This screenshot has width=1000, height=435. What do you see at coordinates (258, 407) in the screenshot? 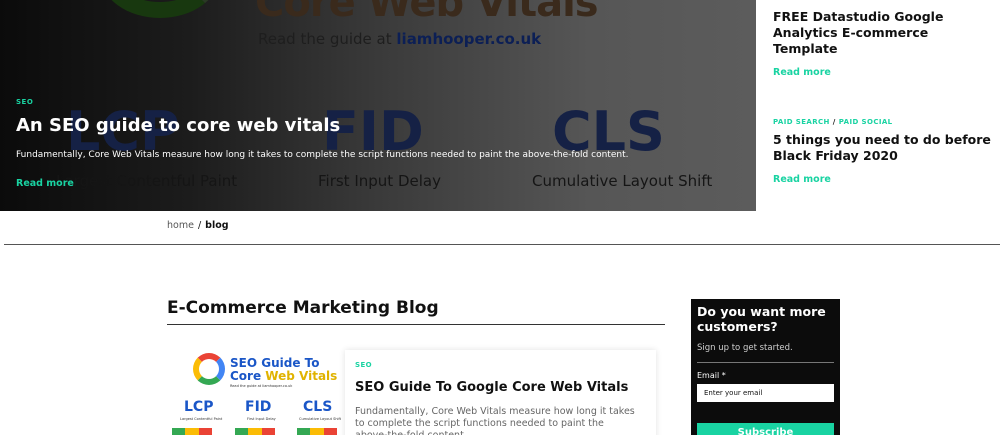
I see `thumbnail-metric-fid: FID` at bounding box center [258, 407].